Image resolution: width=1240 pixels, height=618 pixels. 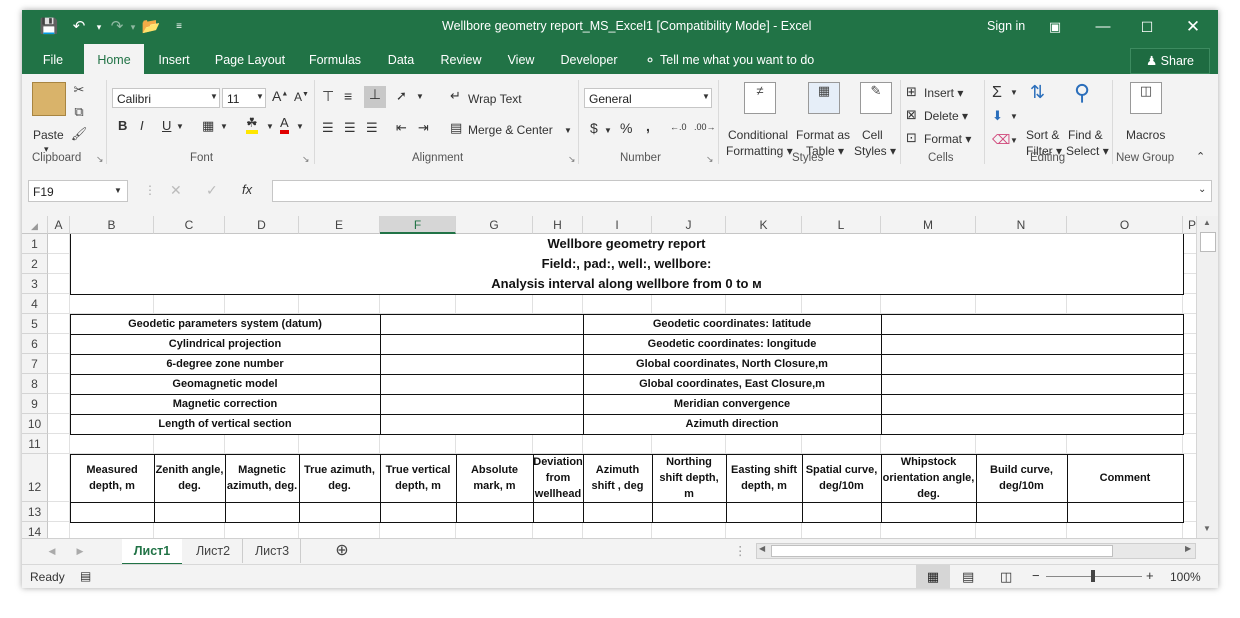 What do you see at coordinates (494, 478) in the screenshot?
I see `table-header-cell: Absolute mark, m` at bounding box center [494, 478].